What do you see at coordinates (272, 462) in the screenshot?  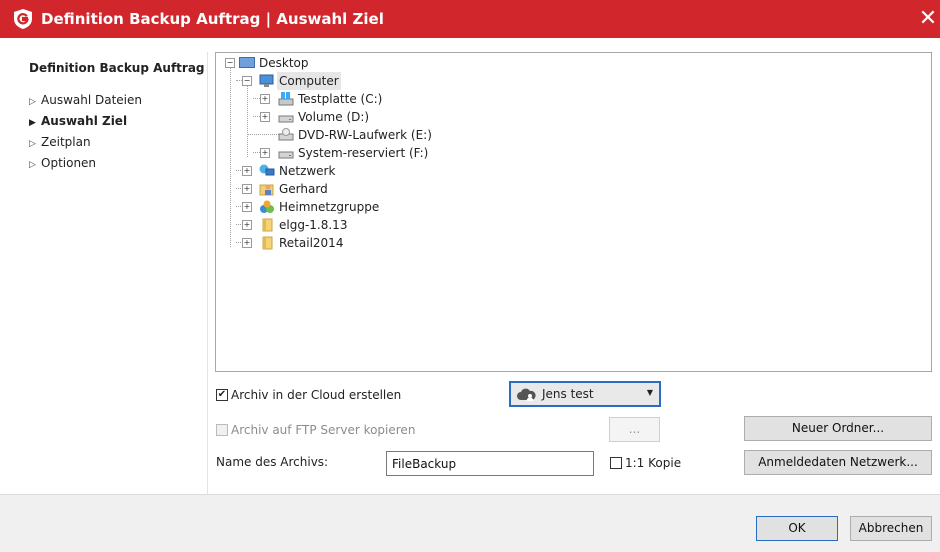 I see `archive-name-label: Name des Archivs:` at bounding box center [272, 462].